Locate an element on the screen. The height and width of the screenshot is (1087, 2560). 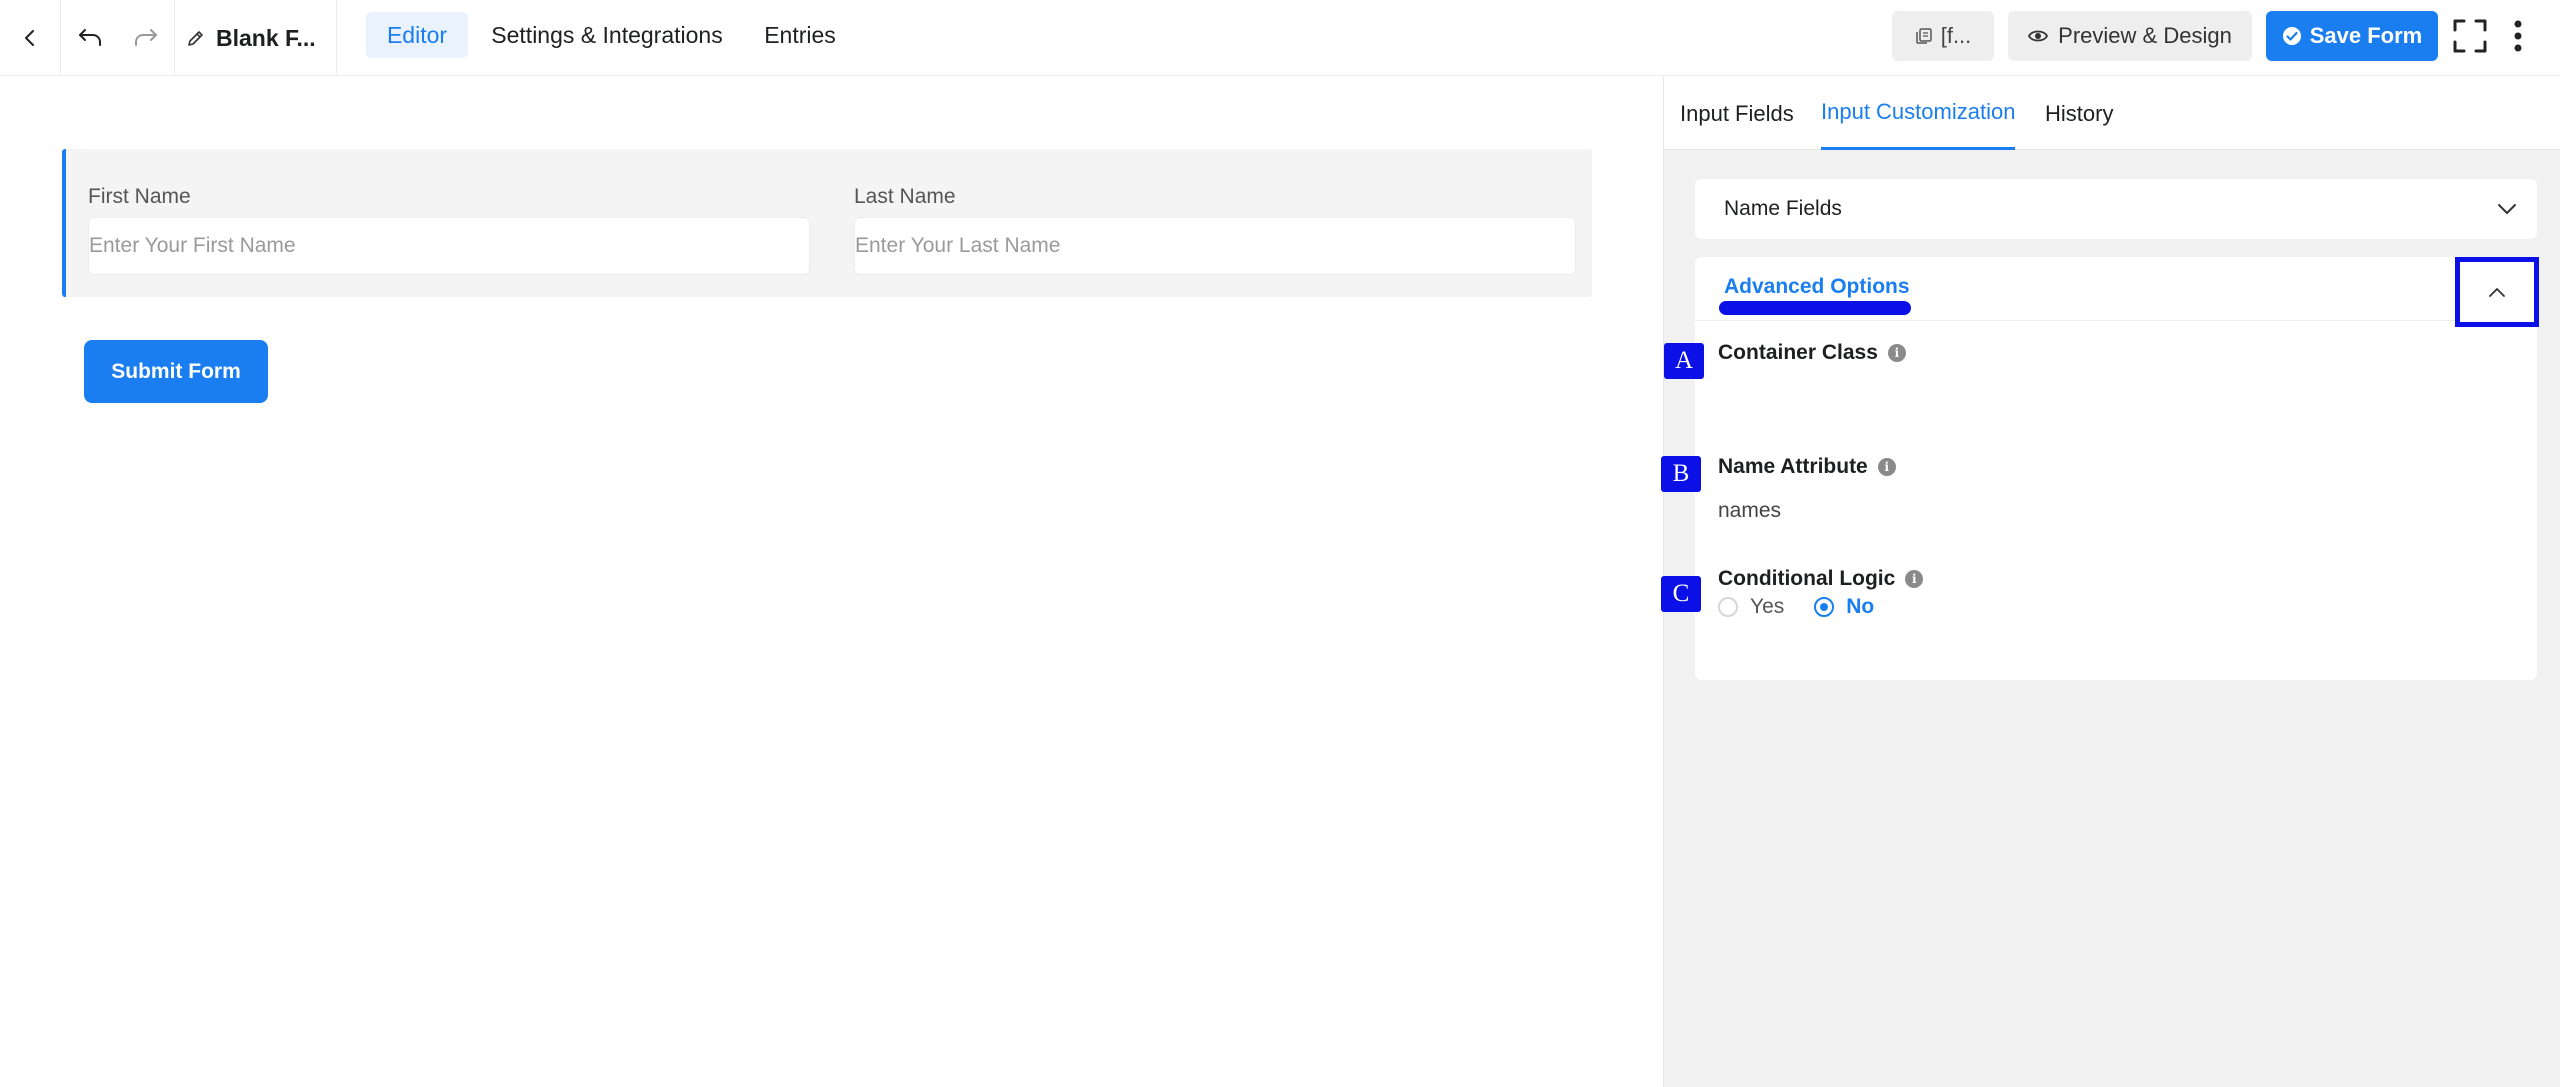
conditional-logic-yes-radio: Yes is located at coordinates (1751, 607).